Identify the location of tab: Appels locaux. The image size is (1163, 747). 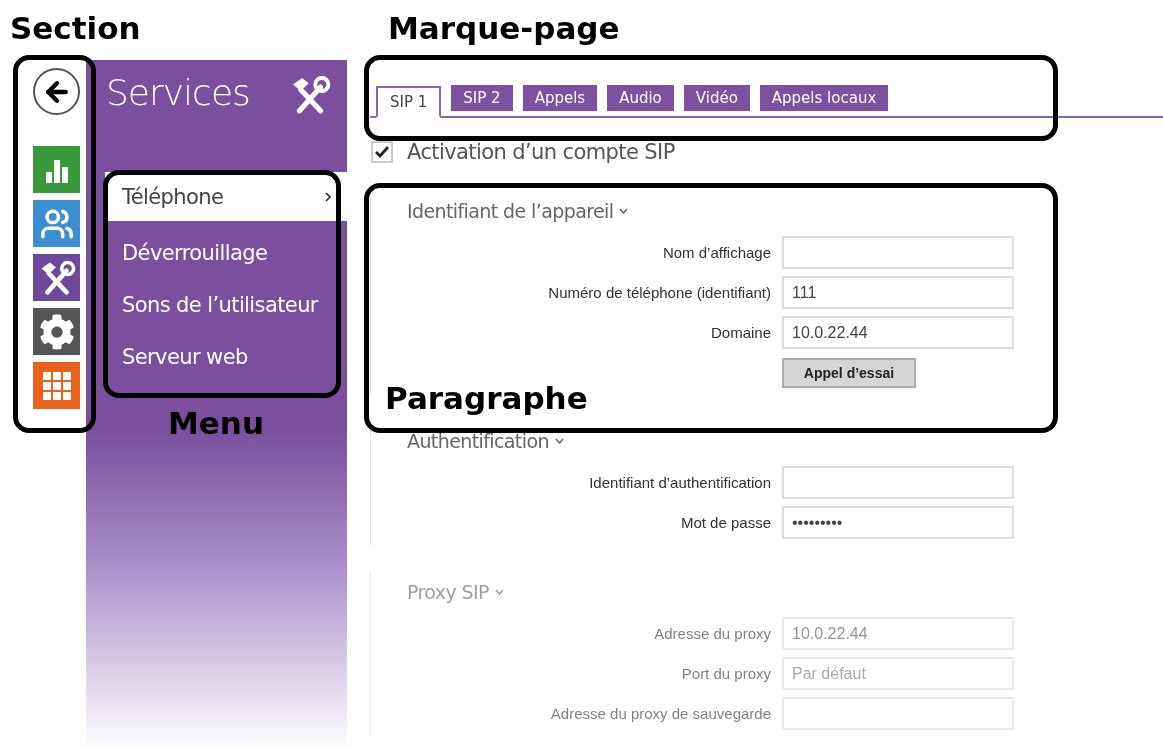
(824, 98).